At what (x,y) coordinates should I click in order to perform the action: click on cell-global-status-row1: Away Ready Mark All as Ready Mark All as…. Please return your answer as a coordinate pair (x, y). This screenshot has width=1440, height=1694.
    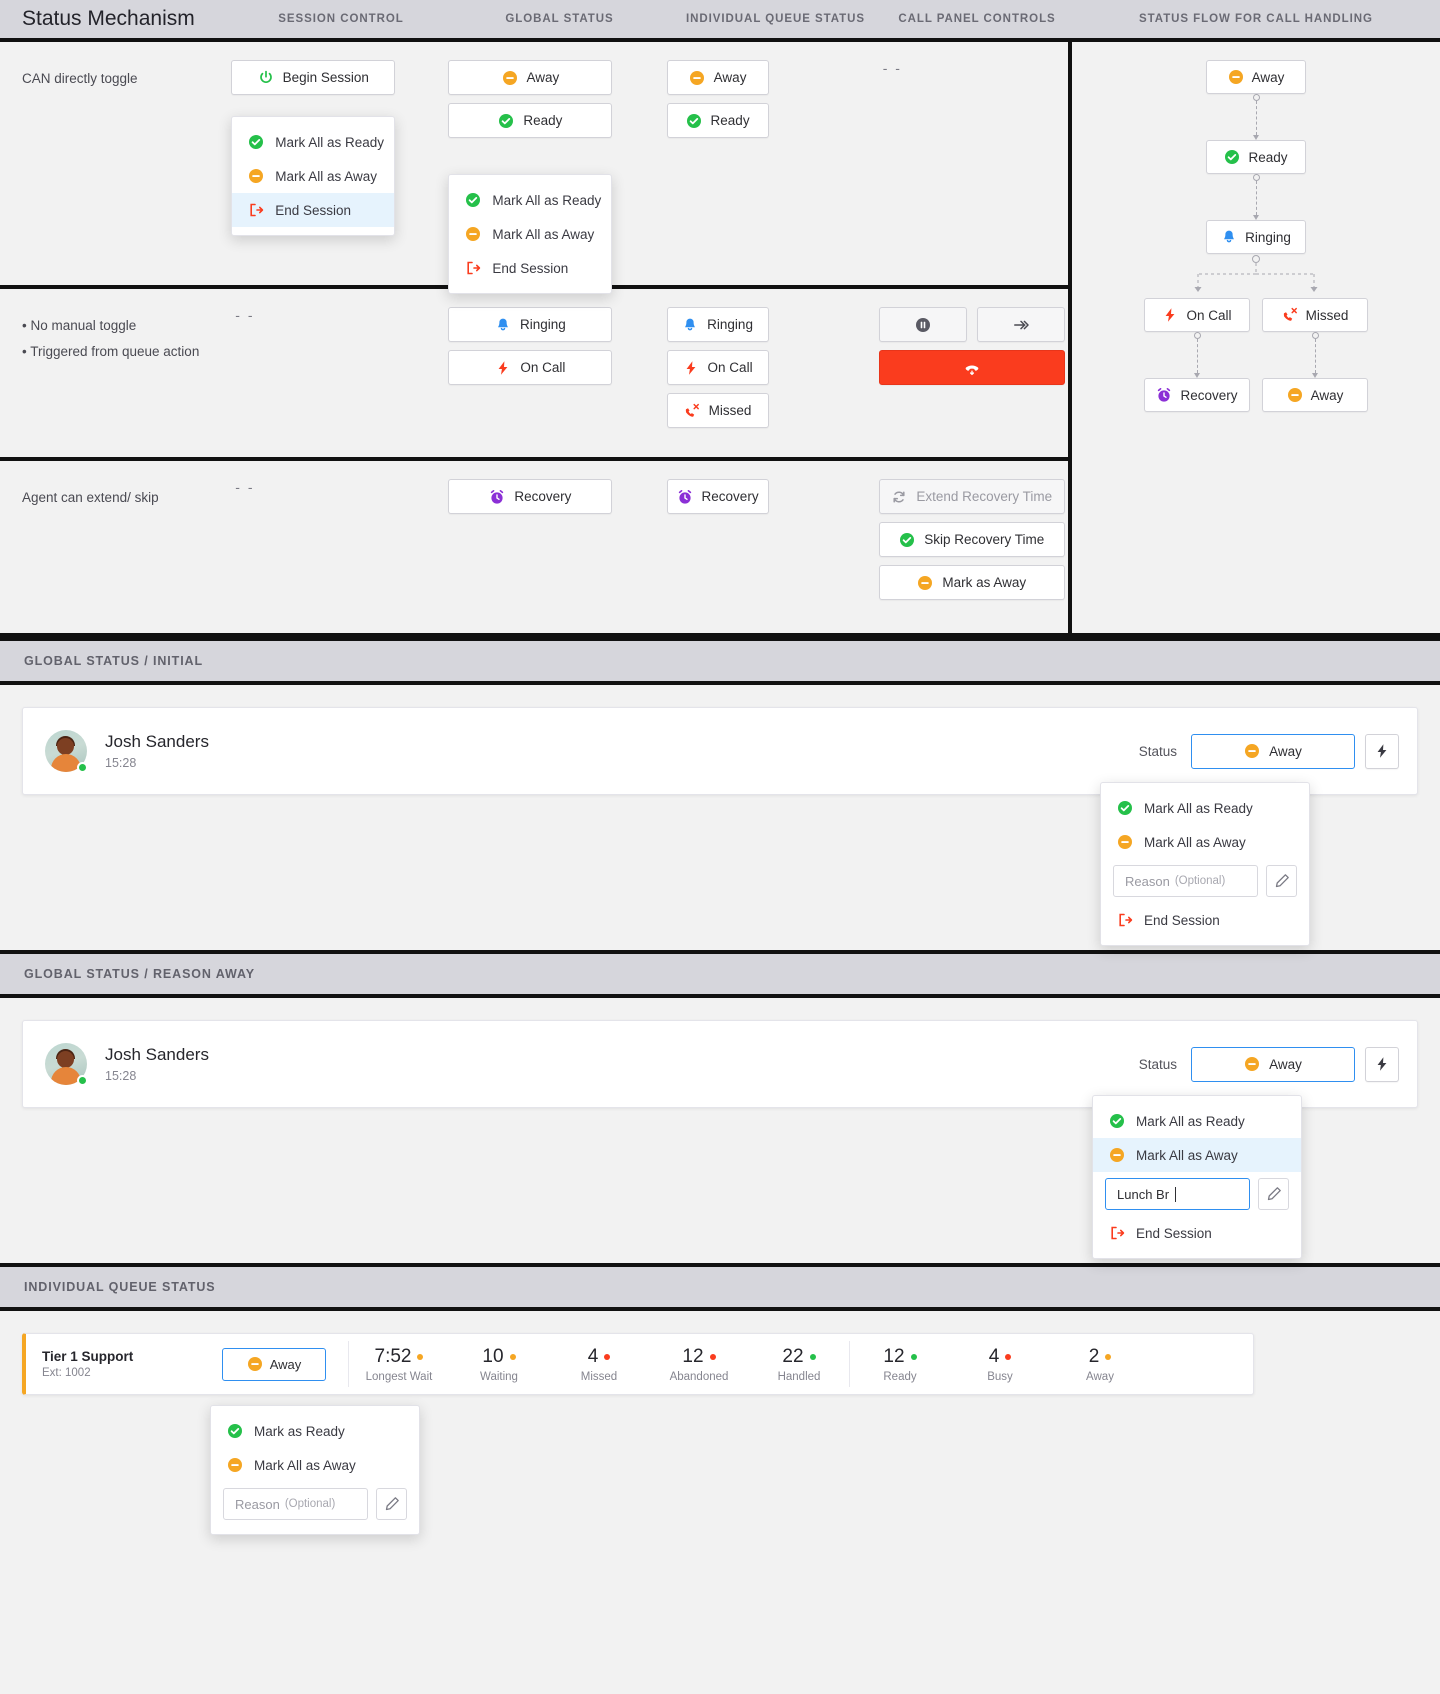
    Looking at the image, I should click on (557, 168).